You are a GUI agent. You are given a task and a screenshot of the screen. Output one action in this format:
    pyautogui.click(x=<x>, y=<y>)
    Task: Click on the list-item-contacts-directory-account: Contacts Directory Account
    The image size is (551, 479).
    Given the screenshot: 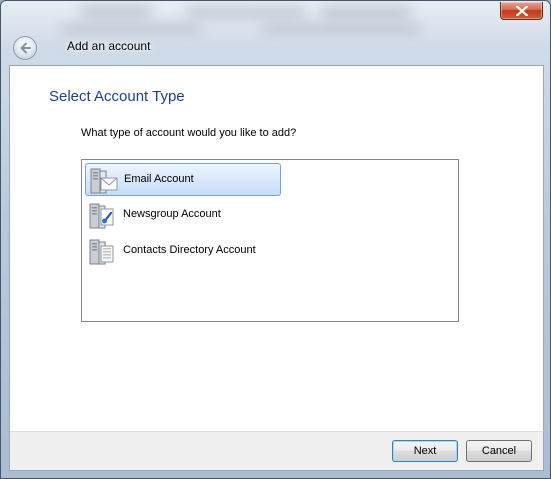 What is the action you would take?
    pyautogui.click(x=183, y=251)
    